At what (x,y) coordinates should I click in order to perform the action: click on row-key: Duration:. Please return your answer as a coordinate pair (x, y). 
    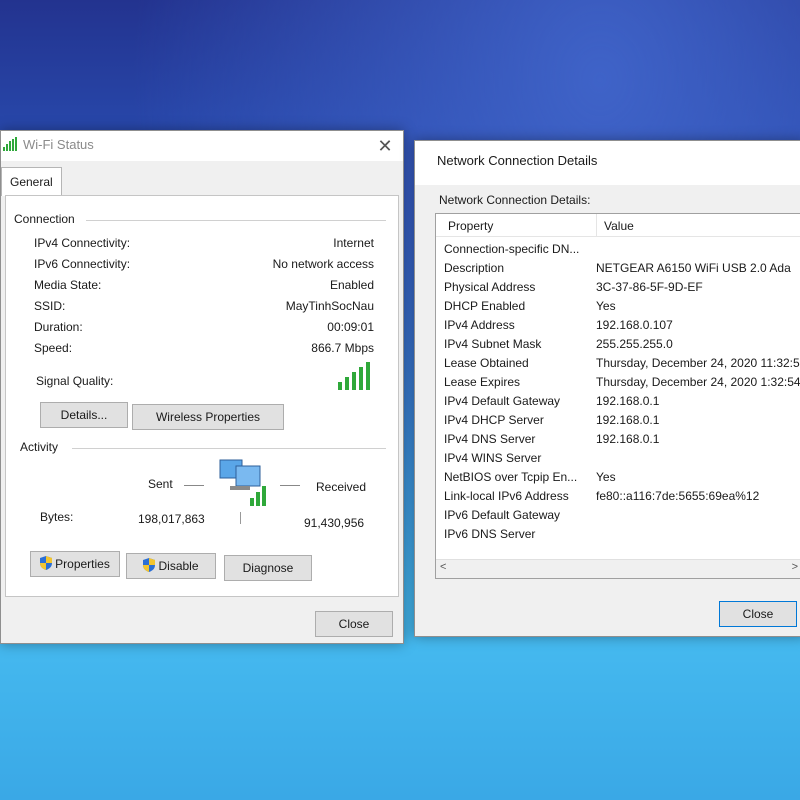
    Looking at the image, I should click on (58, 327).